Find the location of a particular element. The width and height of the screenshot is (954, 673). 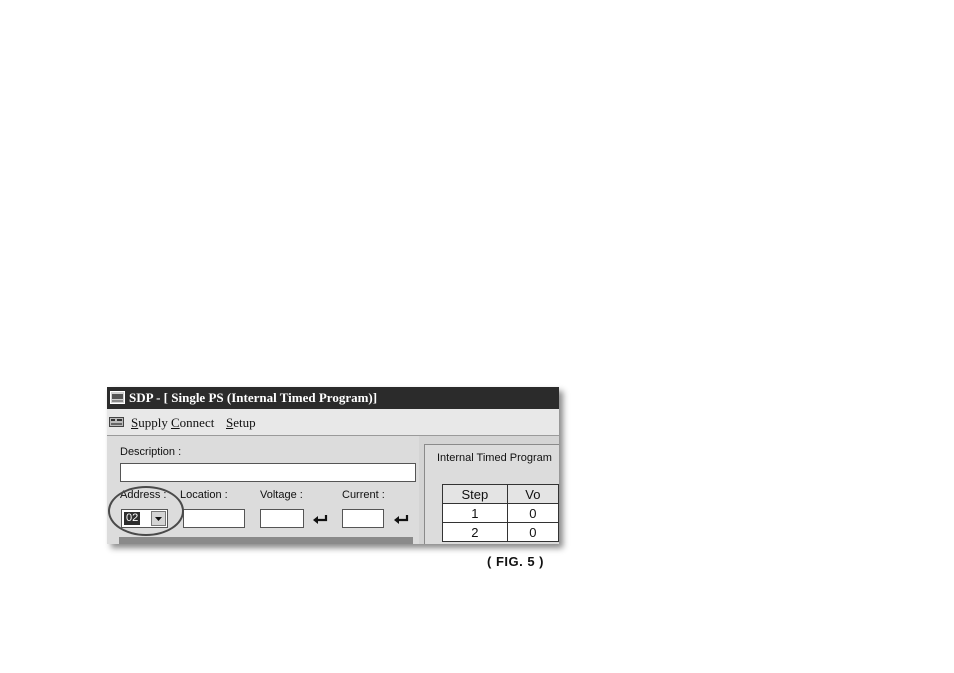

lower-panel-edge is located at coordinates (266, 540).